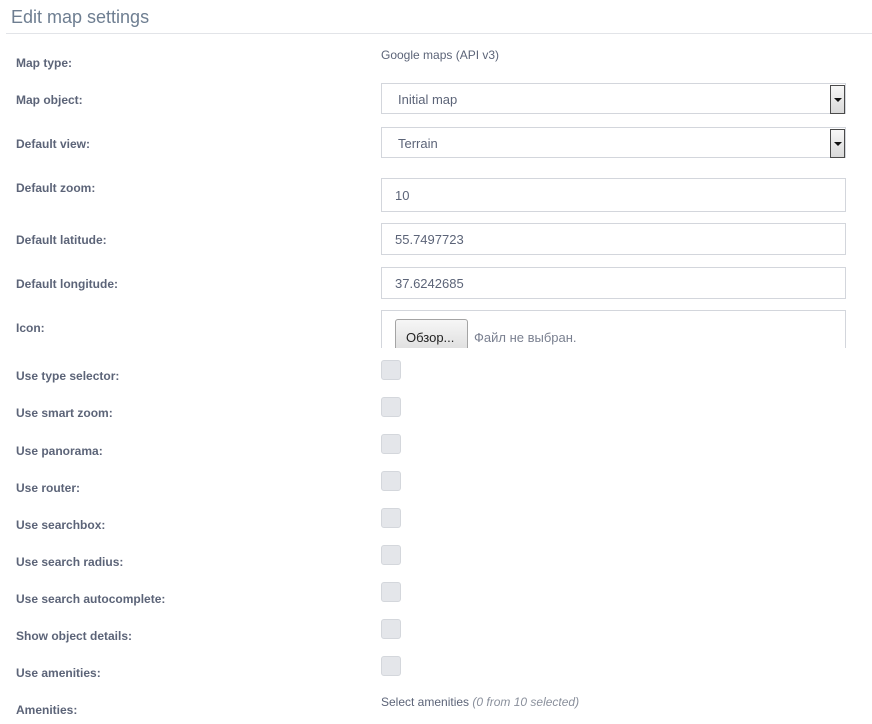  What do you see at coordinates (58, 673) in the screenshot?
I see `use-amenities-label: Use amenities:` at bounding box center [58, 673].